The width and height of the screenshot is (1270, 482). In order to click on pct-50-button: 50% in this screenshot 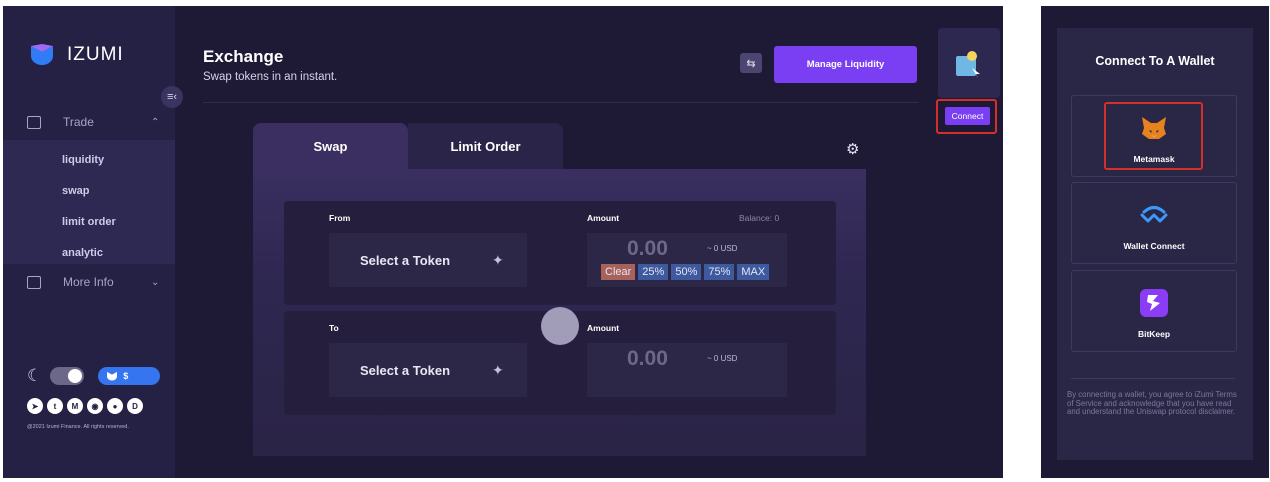, I will do `click(686, 272)`.